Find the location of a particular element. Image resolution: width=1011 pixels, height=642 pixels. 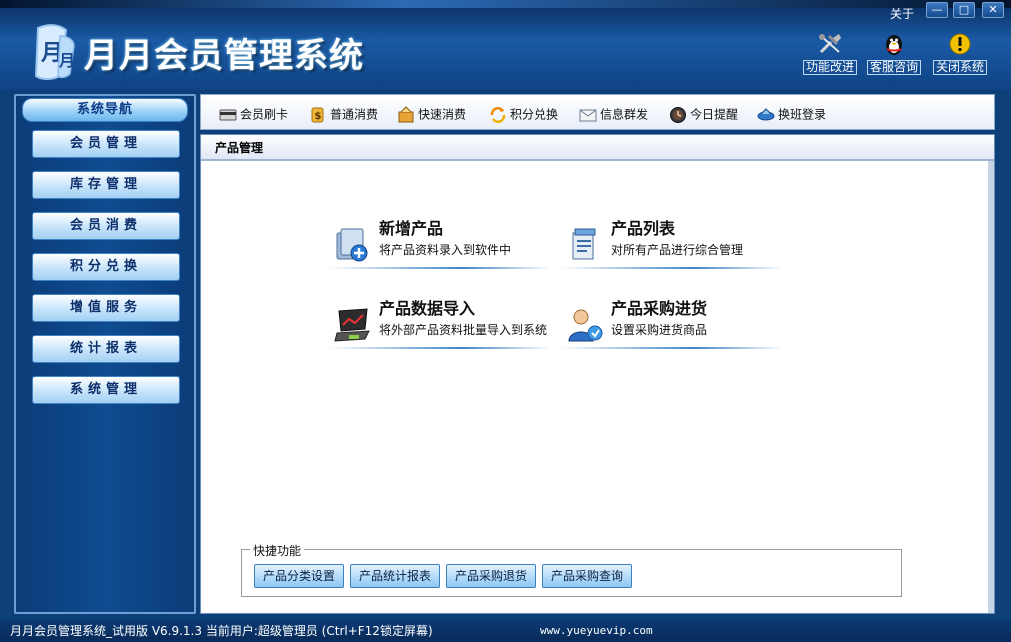

feature-product-data-import: 产品数据导入 将外部产品资料批量导入到系统 is located at coordinates (440, 320).